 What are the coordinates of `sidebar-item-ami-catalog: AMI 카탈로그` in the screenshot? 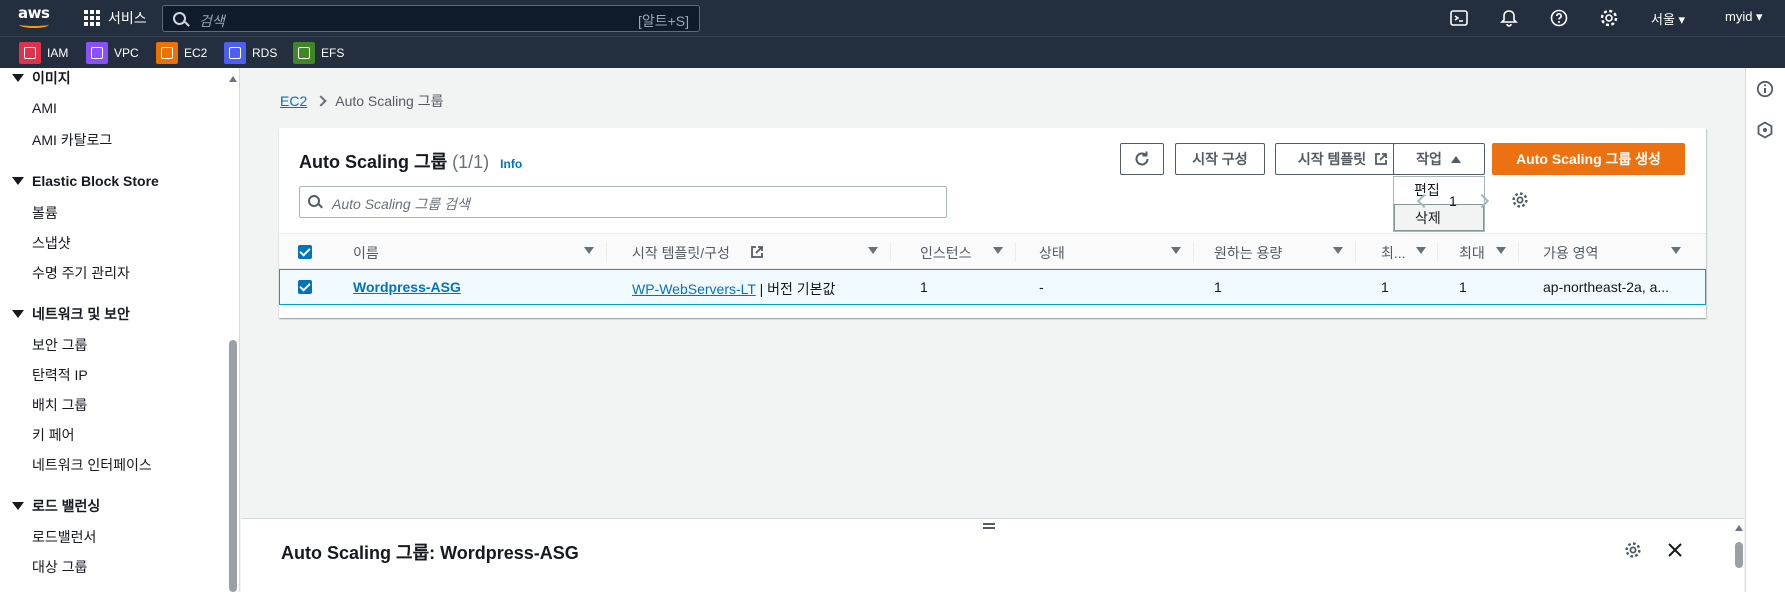 It's located at (72, 140).